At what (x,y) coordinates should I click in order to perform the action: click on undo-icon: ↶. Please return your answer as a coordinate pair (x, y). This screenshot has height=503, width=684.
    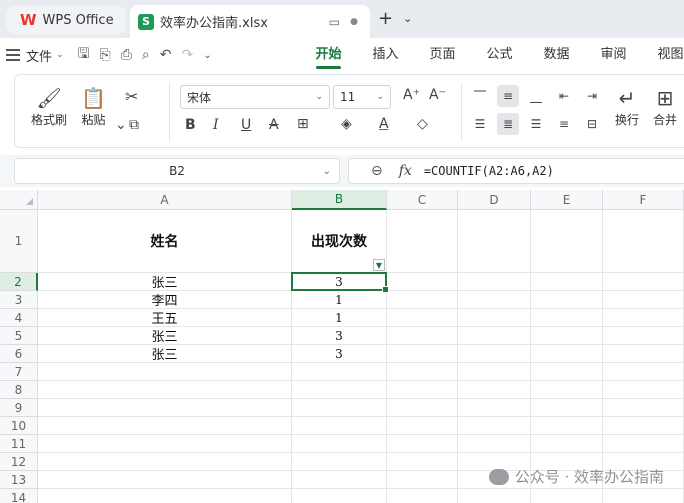
    Looking at the image, I should click on (166, 55).